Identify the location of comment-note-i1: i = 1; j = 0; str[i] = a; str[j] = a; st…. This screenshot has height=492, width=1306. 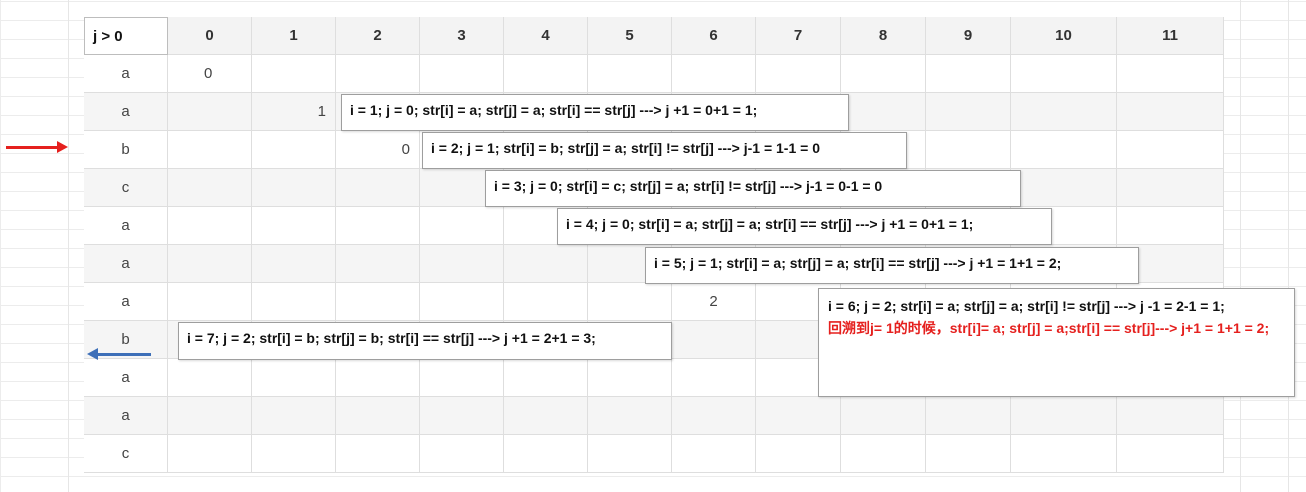
(595, 112).